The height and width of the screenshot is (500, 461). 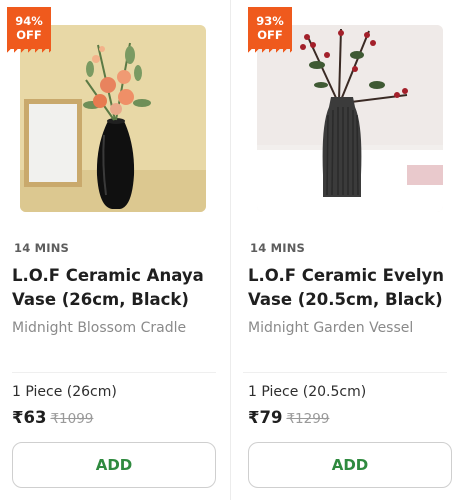 I want to click on discount-badge: 93% OFF, so click(x=270, y=30).